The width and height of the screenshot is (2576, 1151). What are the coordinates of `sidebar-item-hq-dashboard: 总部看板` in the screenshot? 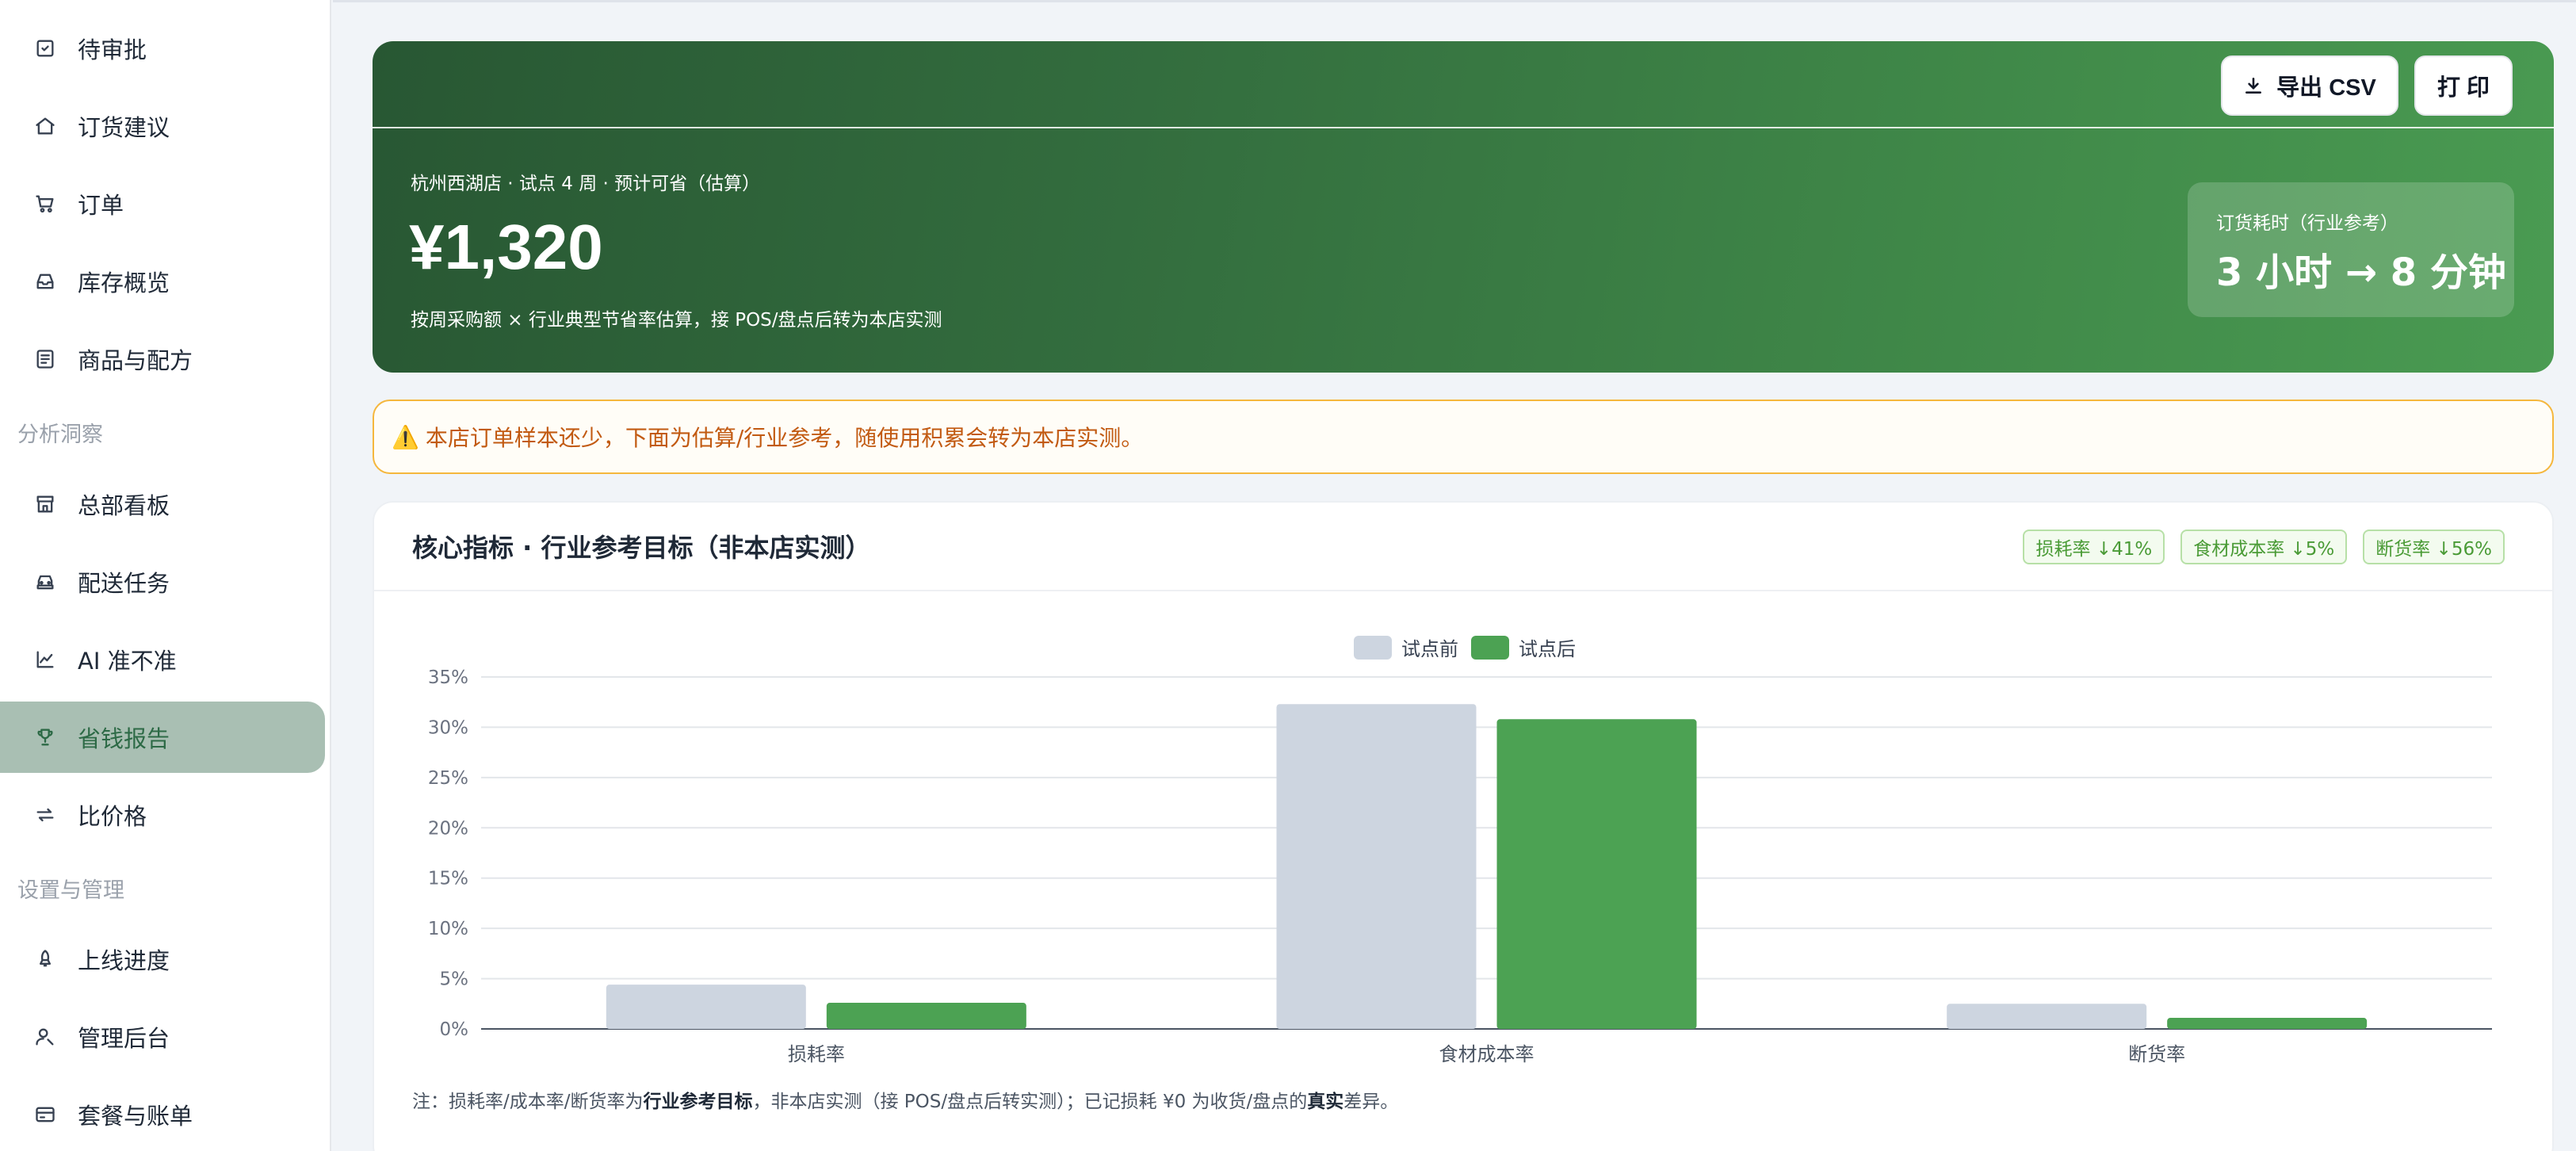 It's located at (162, 504).